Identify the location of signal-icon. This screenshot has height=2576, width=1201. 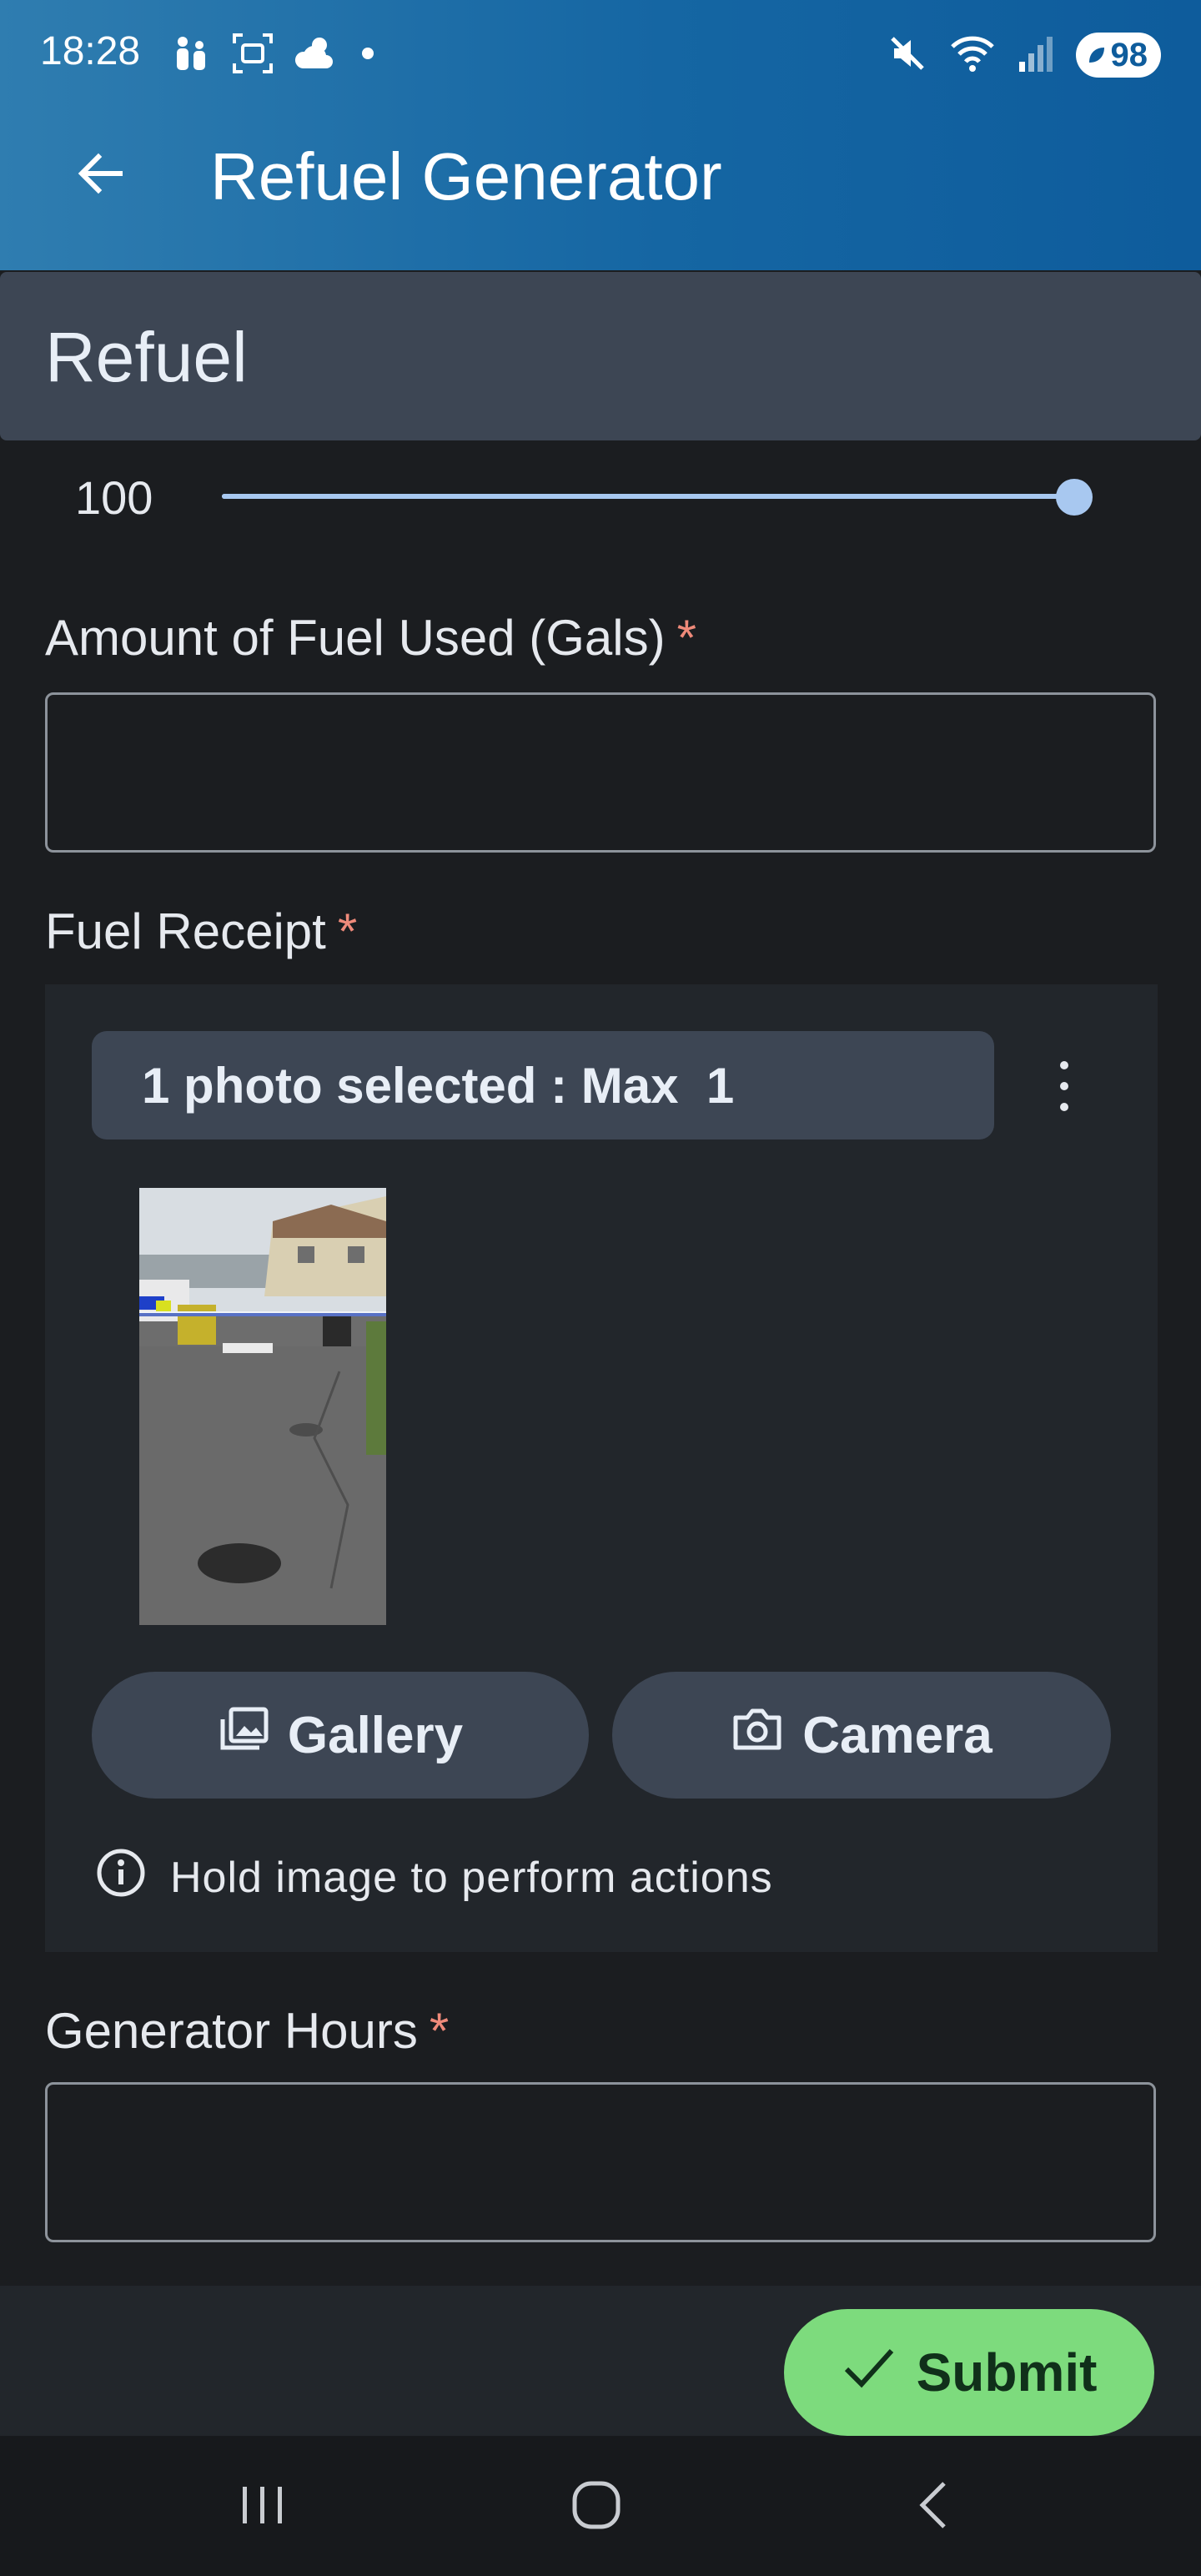
(1036, 55).